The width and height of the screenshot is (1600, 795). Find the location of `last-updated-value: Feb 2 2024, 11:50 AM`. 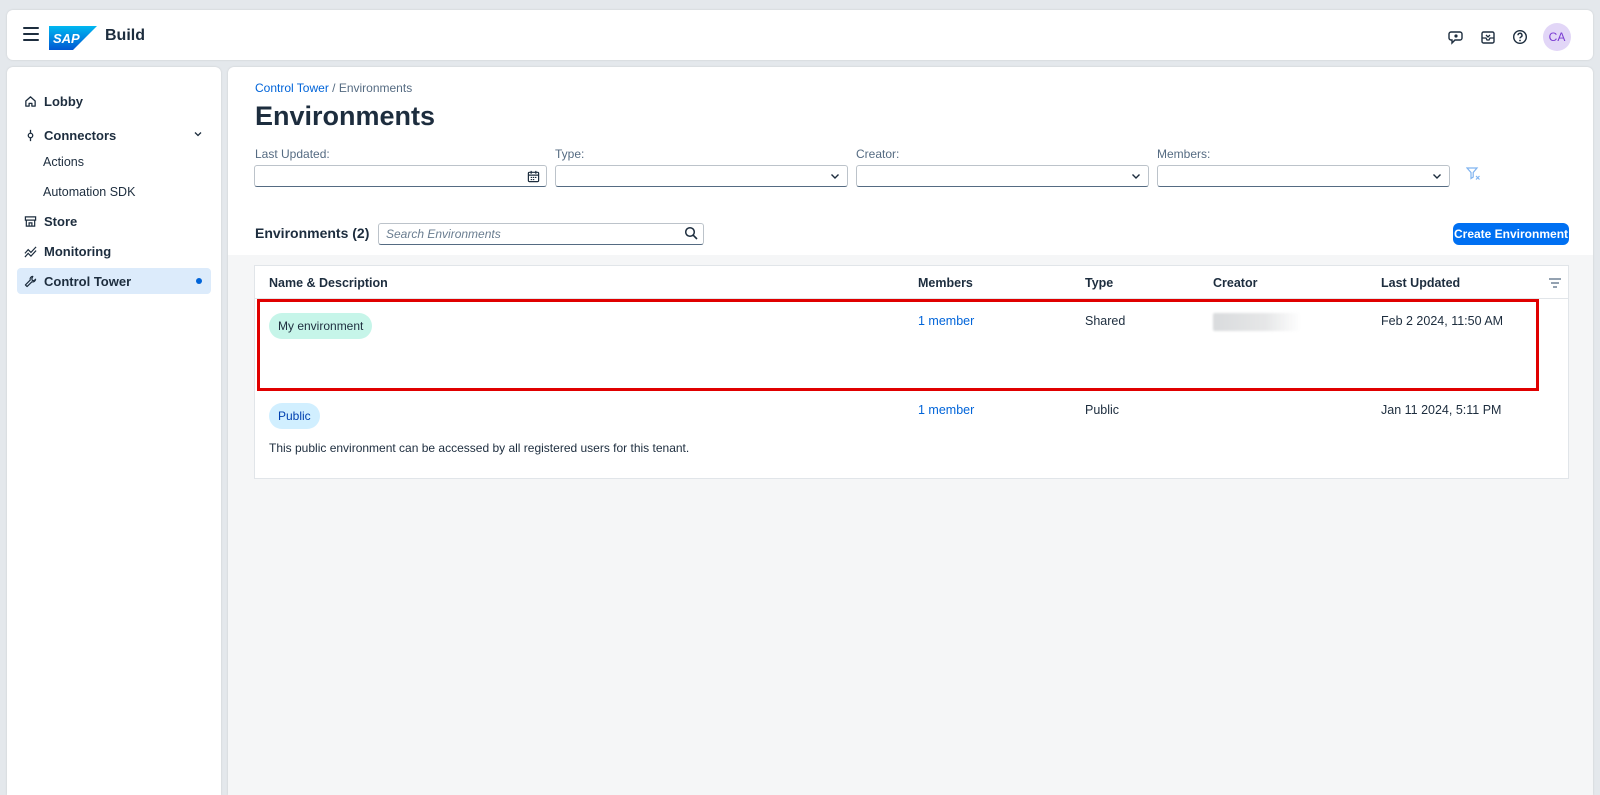

last-updated-value: Feb 2 2024, 11:50 AM is located at coordinates (1442, 321).